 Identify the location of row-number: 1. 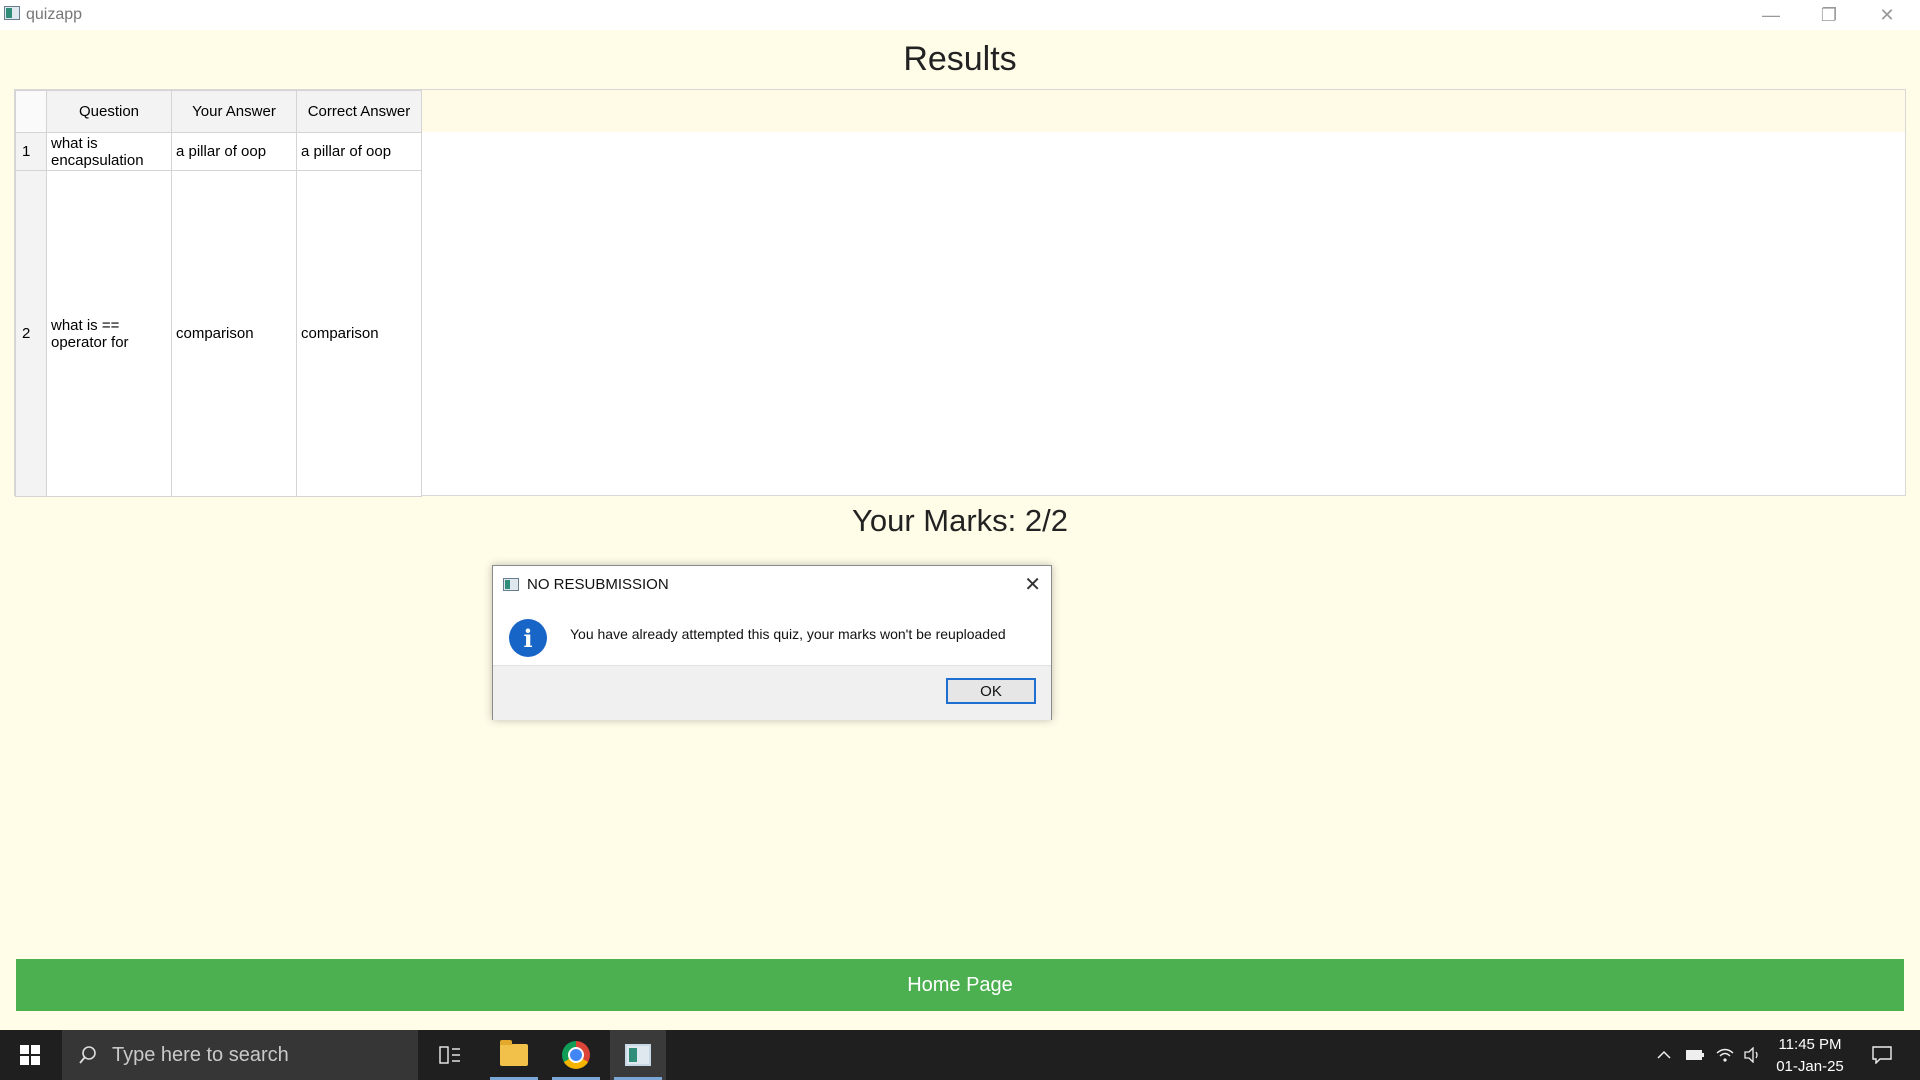
(31, 151).